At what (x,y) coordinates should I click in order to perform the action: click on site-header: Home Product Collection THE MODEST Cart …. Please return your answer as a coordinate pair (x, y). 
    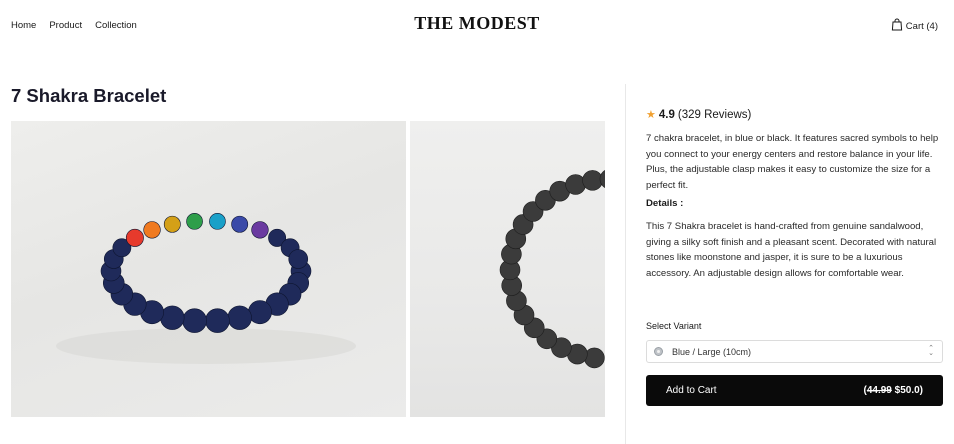
    Looking at the image, I should click on (477, 26).